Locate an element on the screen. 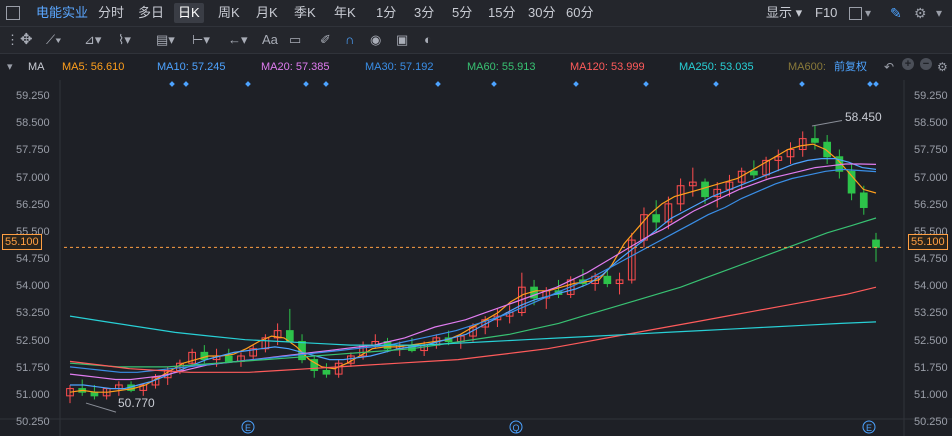  low-price-label: 50.770 is located at coordinates (136, 403).